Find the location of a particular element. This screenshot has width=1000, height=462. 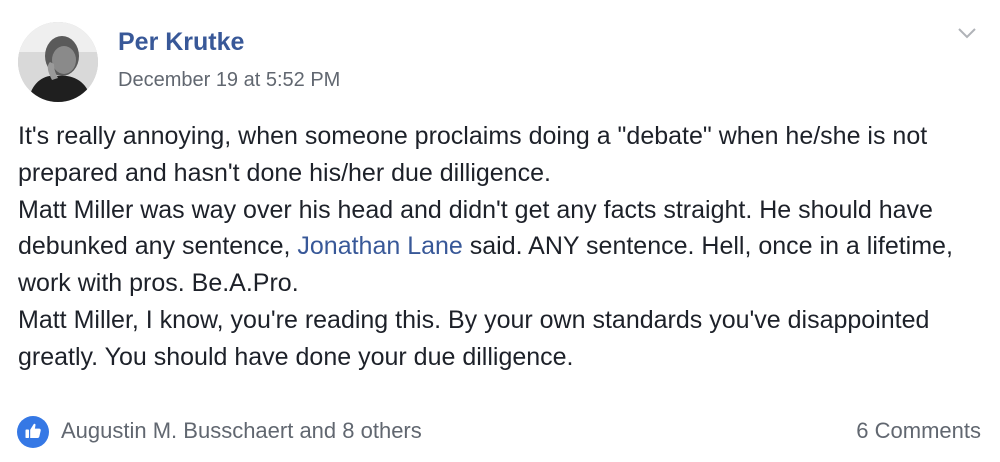

avatar-photo is located at coordinates (58, 62).